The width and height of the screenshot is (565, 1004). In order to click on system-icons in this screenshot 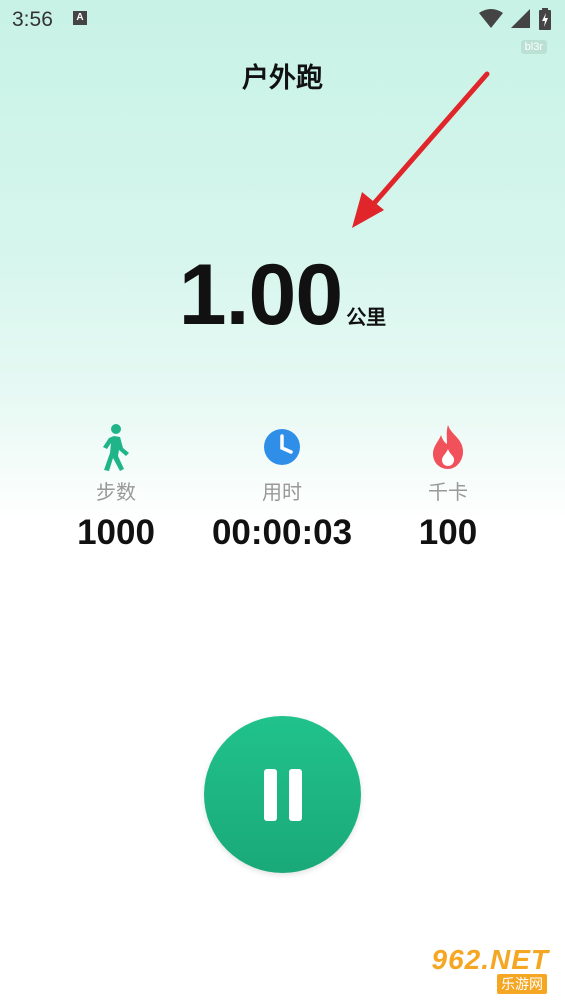, I will do `click(515, 19)`.